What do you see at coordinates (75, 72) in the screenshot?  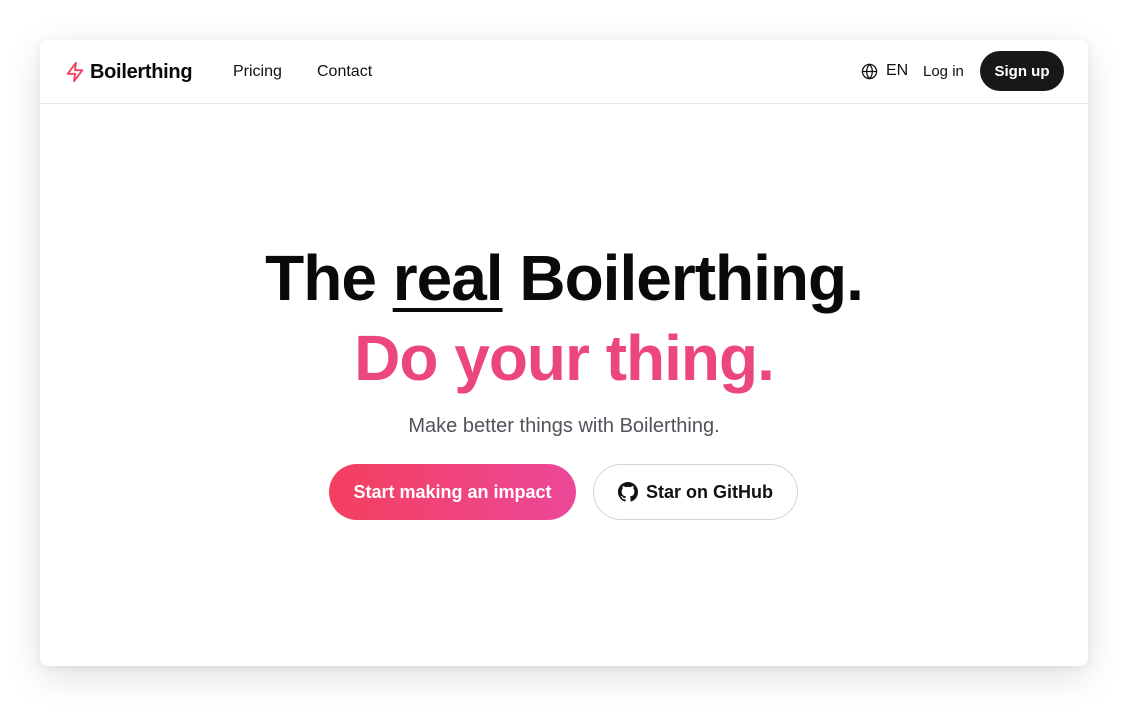 I see `lightning-bolt-icon` at bounding box center [75, 72].